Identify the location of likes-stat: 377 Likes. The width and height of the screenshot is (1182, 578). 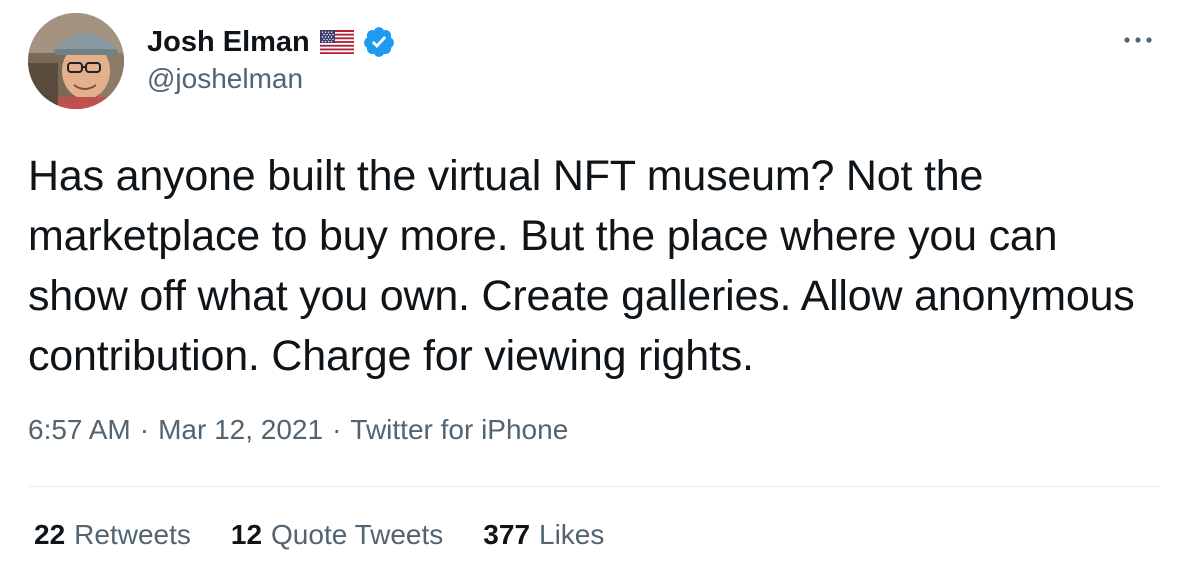
(543, 535).